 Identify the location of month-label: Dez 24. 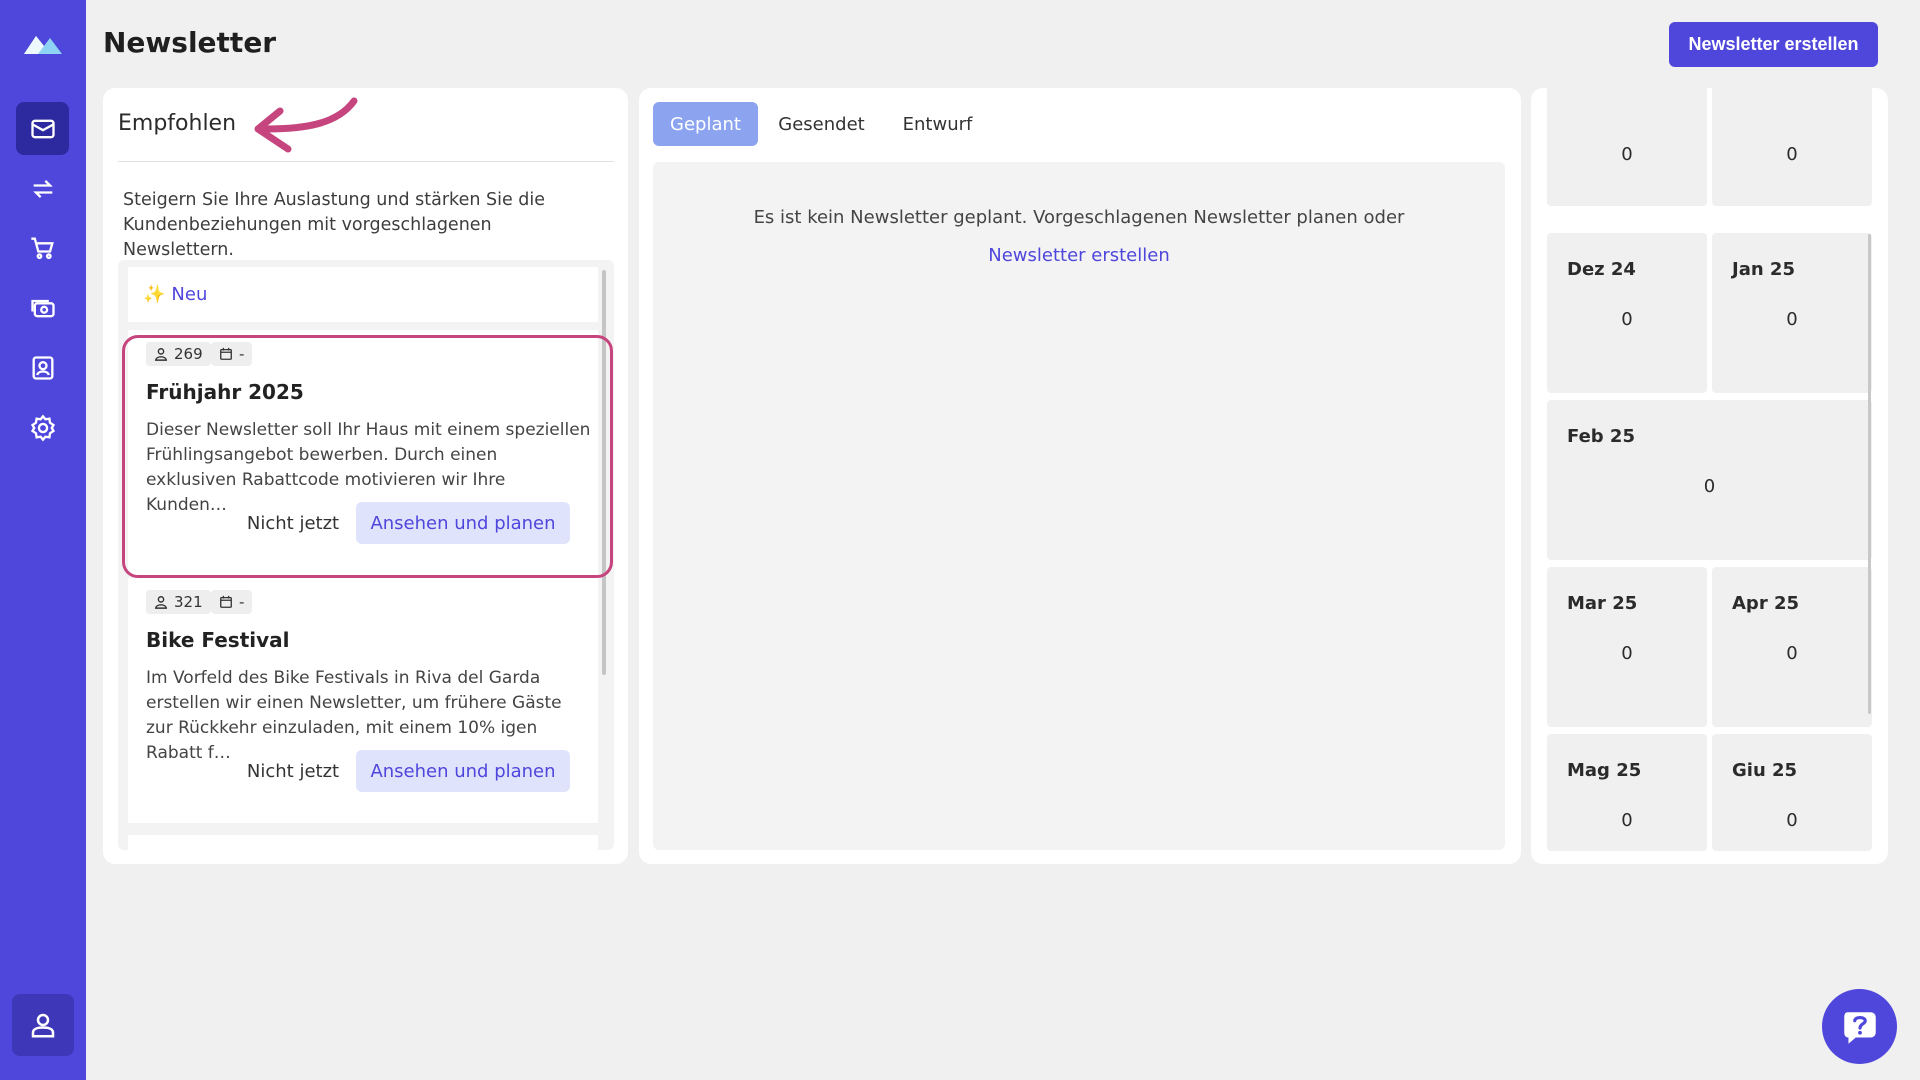
(1601, 269).